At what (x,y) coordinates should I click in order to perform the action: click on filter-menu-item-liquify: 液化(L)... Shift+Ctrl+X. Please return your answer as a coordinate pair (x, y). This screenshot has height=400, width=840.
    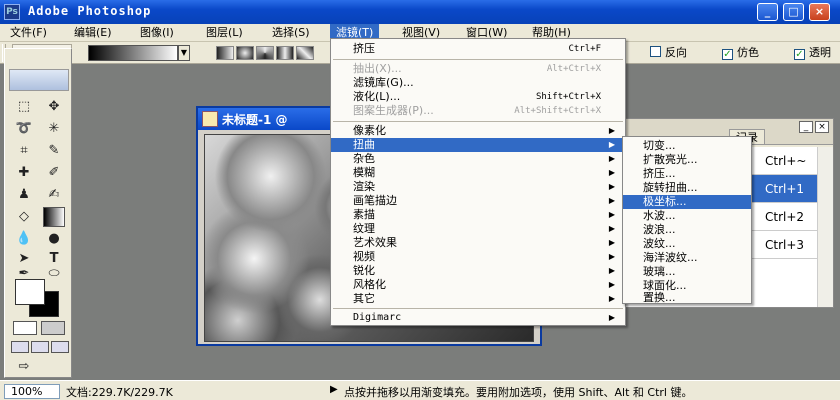
    Looking at the image, I should click on (478, 97).